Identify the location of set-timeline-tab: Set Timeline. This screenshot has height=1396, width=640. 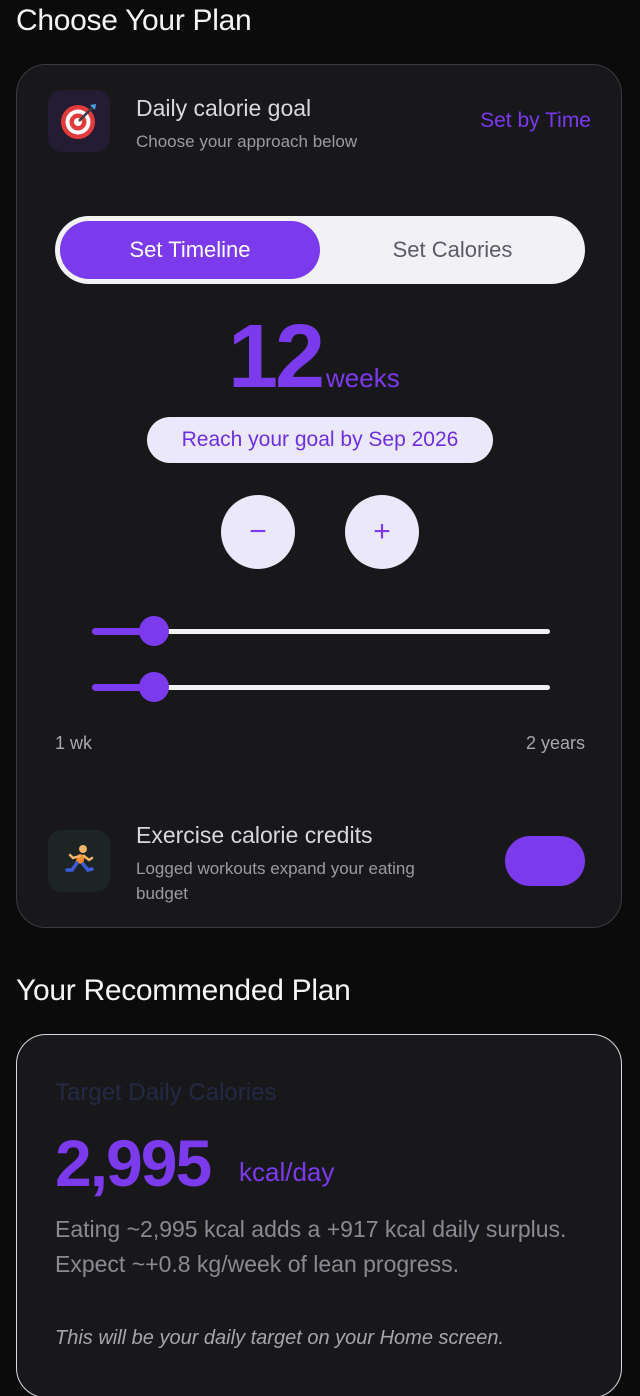
(190, 250).